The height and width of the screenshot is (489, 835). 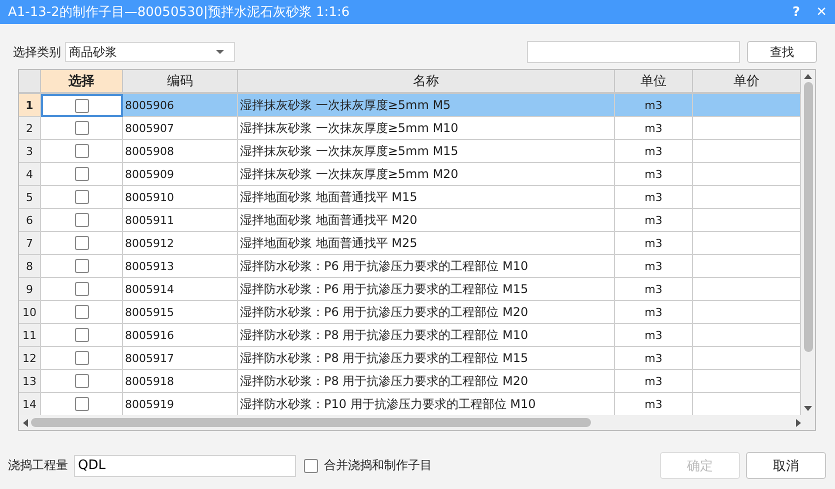 I want to click on search-field, so click(x=633, y=52).